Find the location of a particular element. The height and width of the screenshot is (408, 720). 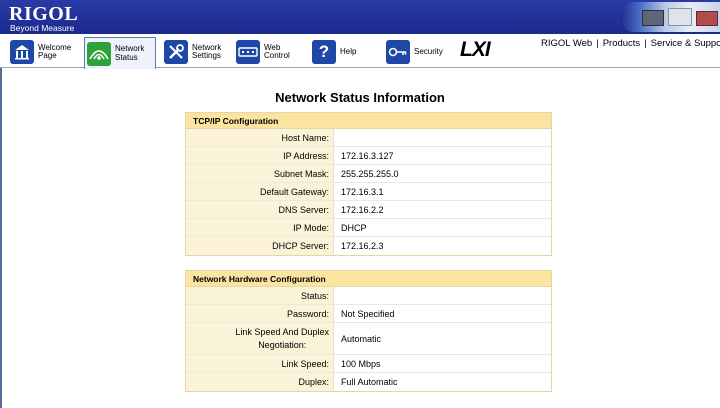

nav-item-network-status: Network Status is located at coordinates (120, 53).